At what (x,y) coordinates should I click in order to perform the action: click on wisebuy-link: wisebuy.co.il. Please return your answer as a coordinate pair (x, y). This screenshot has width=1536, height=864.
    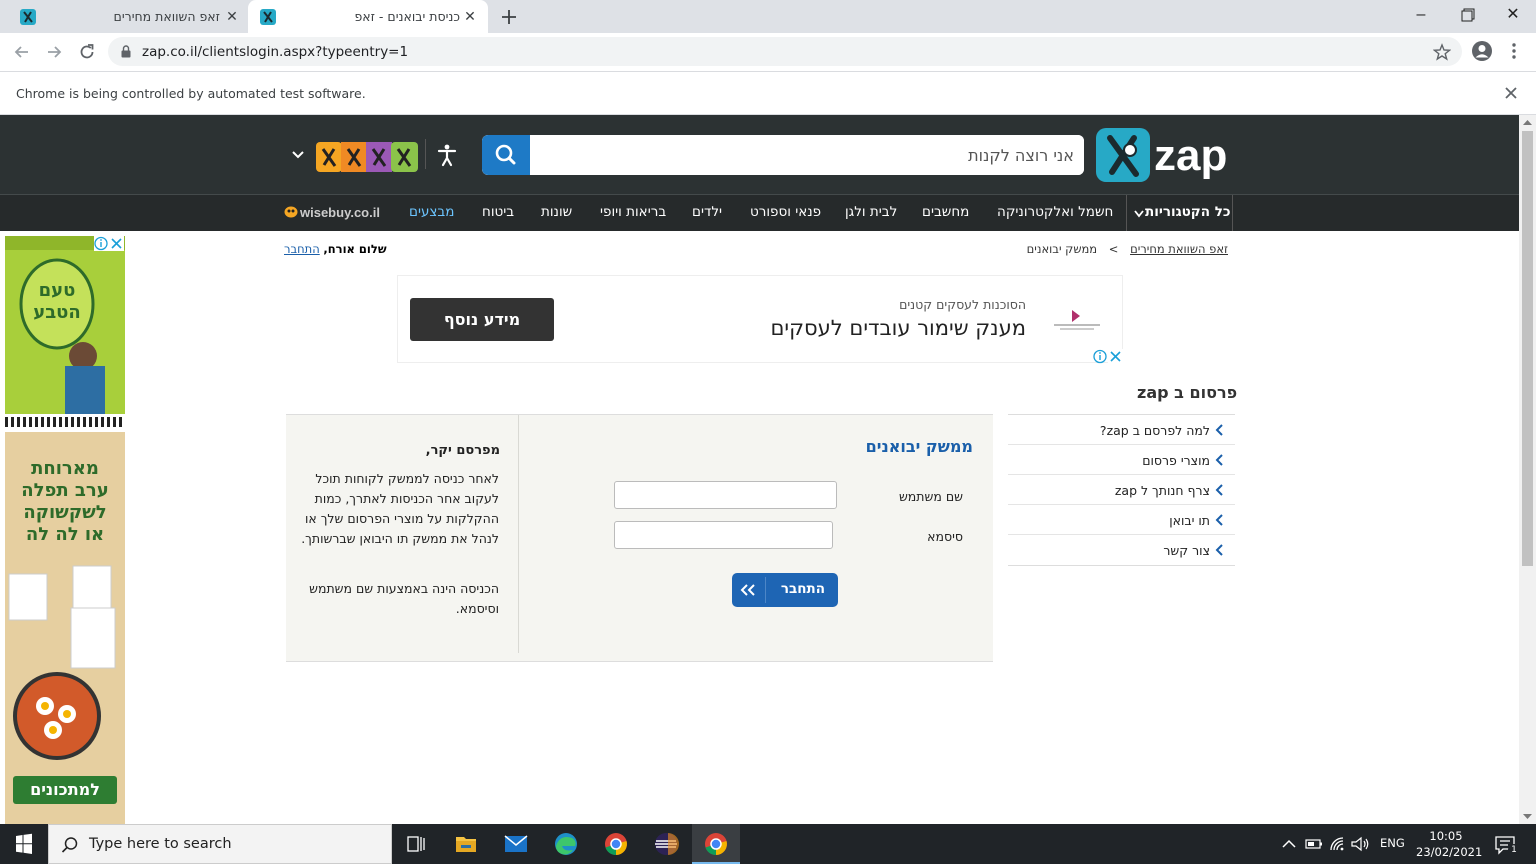
    Looking at the image, I should click on (332, 212).